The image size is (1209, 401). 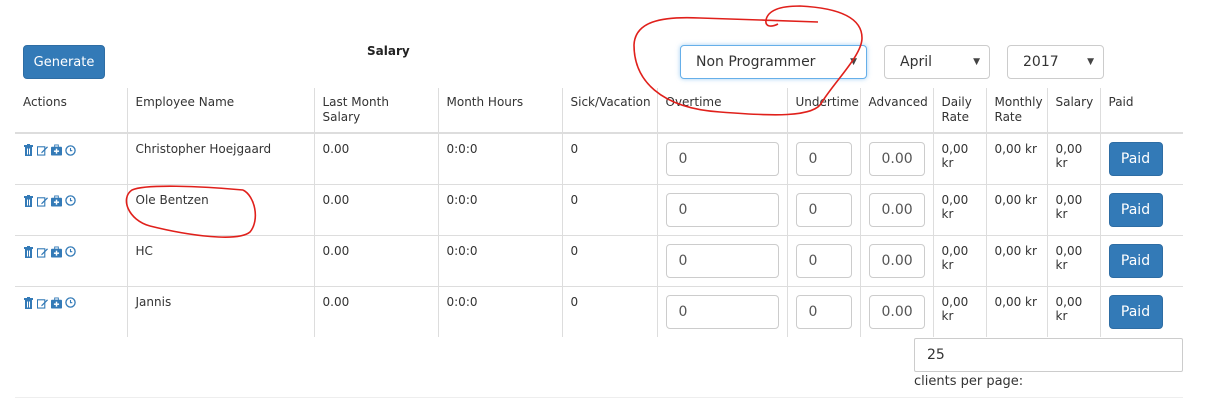 I want to click on salary-heading: Salary, so click(x=388, y=51).